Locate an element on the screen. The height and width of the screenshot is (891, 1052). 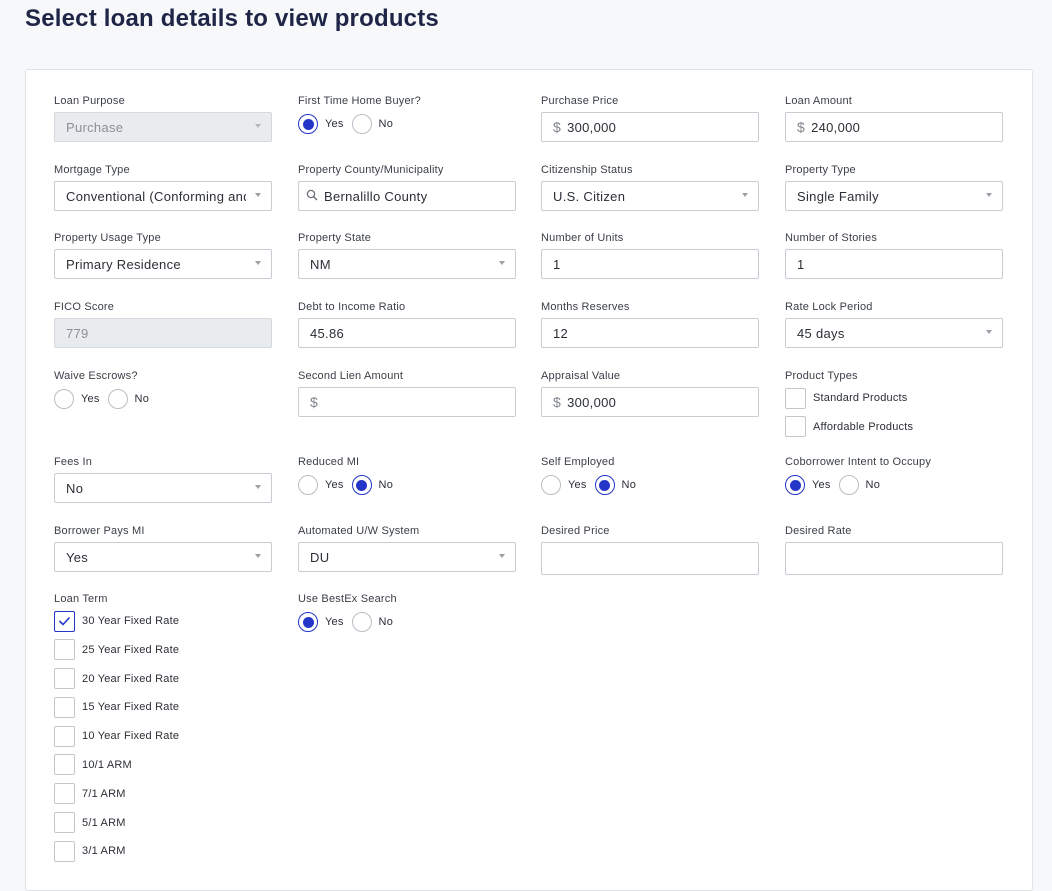
loan-term-10-1-arm-checkbox: 10/1 ARM is located at coordinates (163, 765).